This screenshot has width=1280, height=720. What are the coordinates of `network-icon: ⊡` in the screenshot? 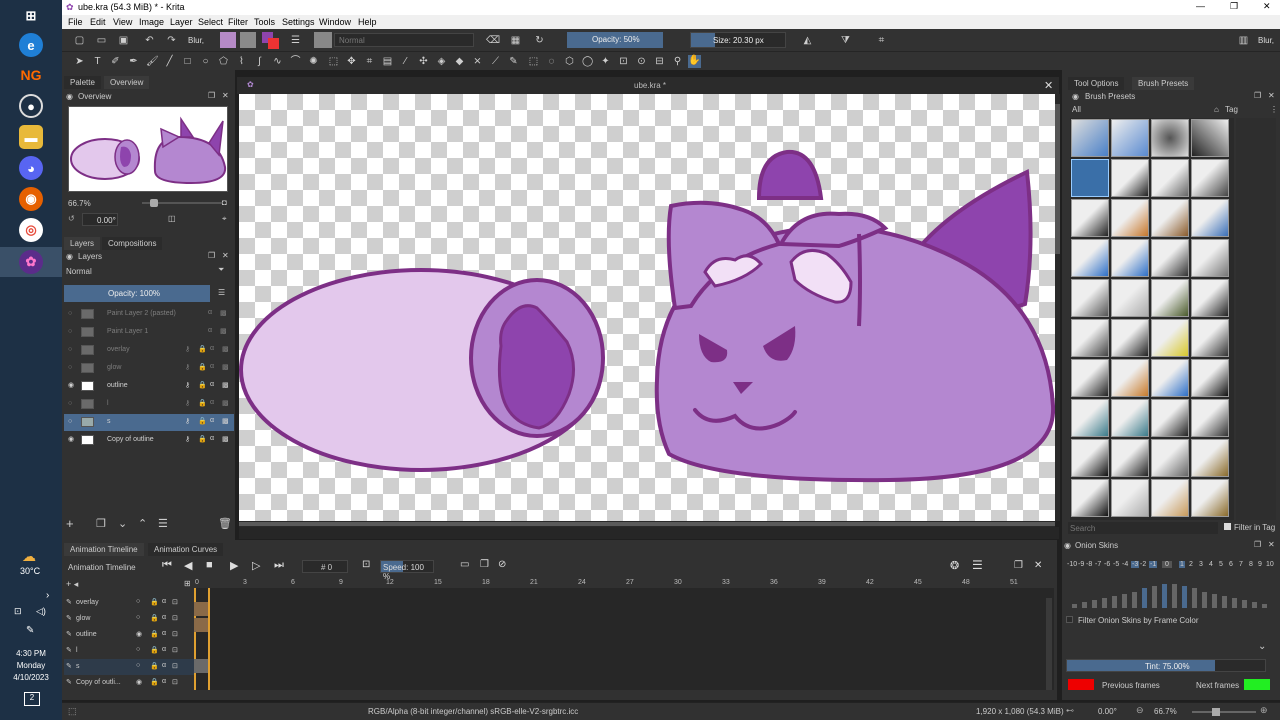 It's located at (18, 611).